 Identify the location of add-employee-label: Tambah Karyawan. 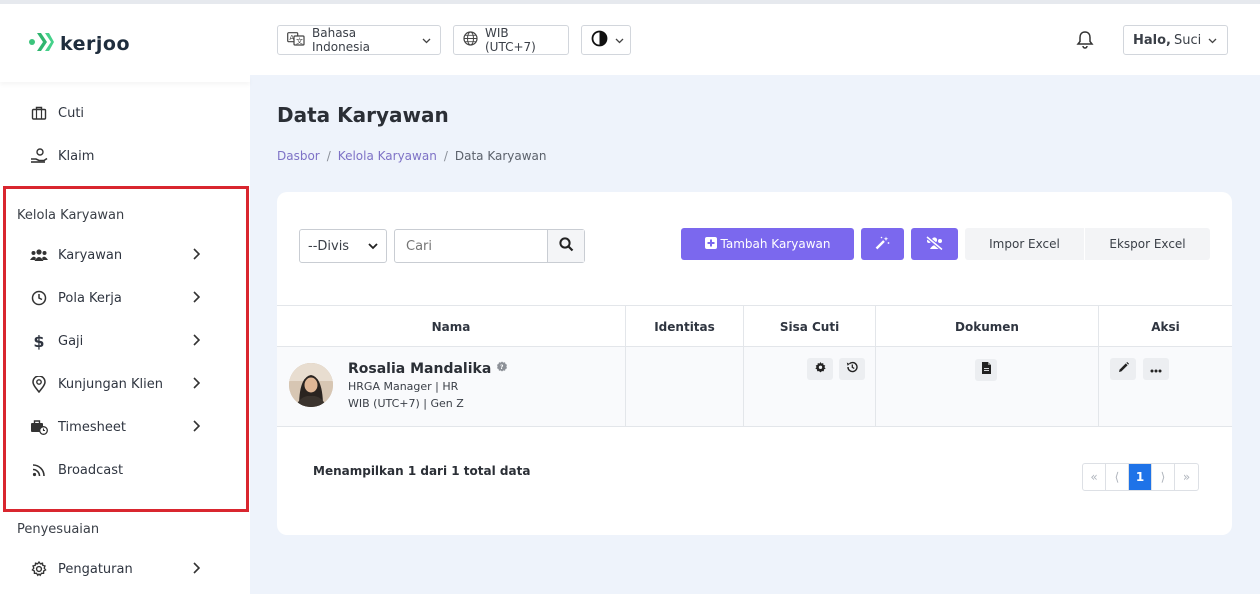
(775, 244).